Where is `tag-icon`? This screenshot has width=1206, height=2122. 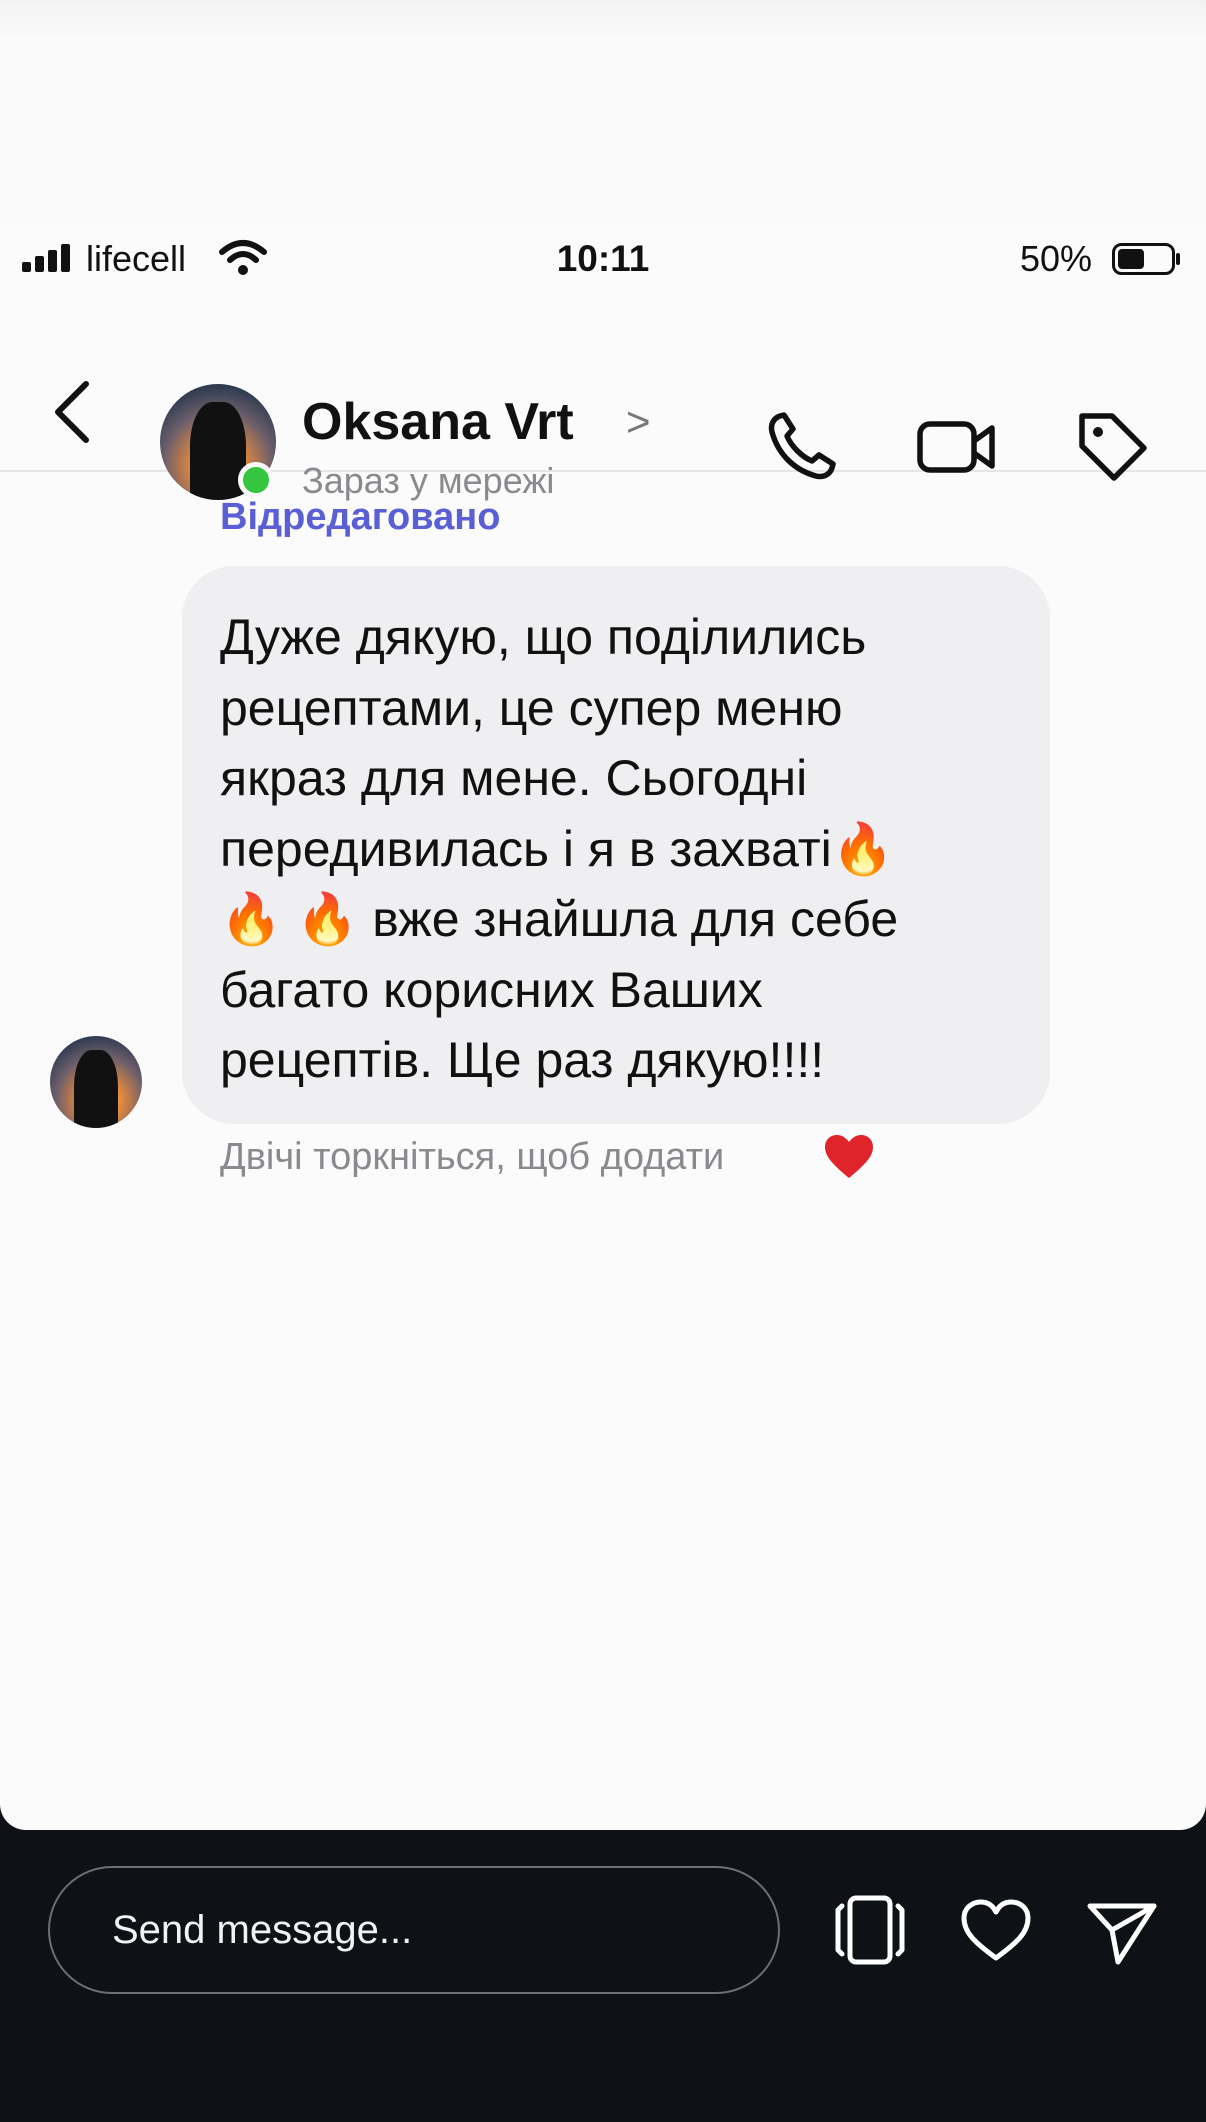
tag-icon is located at coordinates (1112, 446).